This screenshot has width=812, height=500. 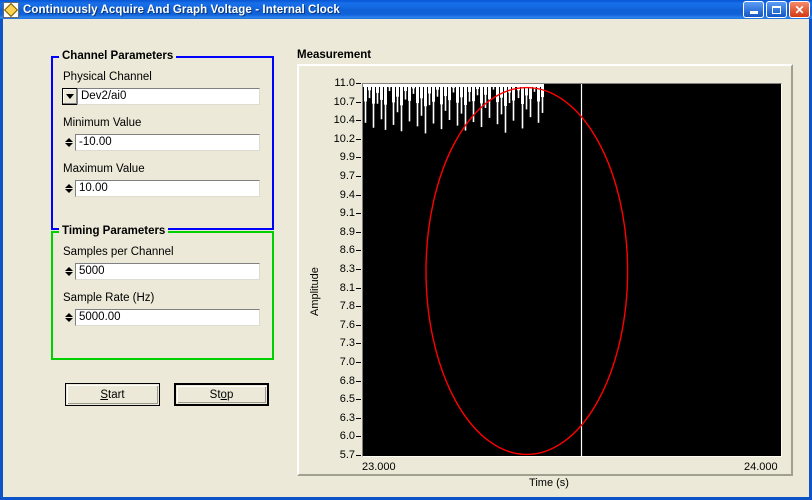 What do you see at coordinates (347, 157) in the screenshot?
I see `y-tick-label: 9.9` at bounding box center [347, 157].